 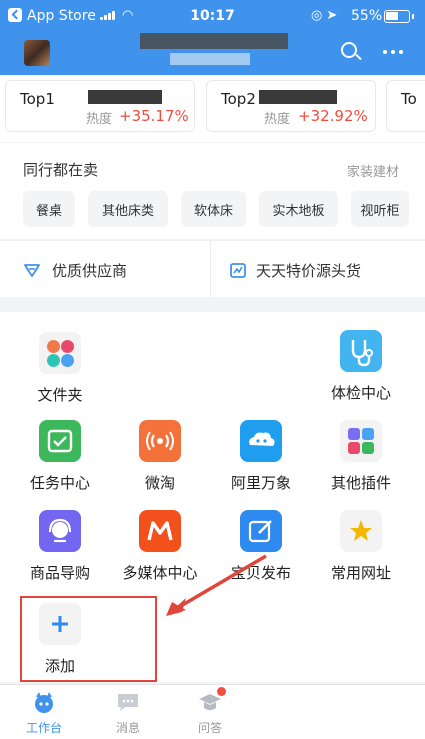 I want to click on headset-icon, so click(x=60, y=531).